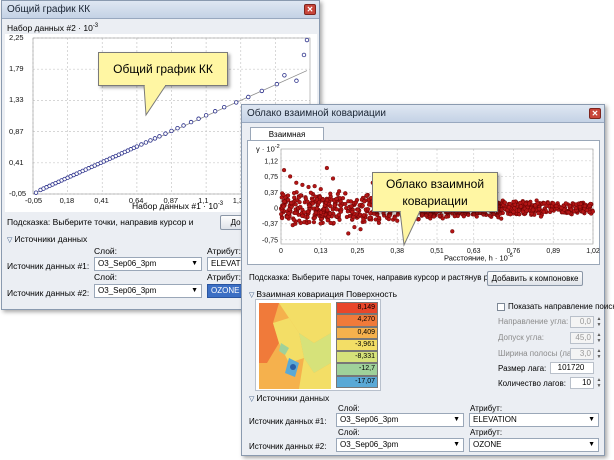 Image resolution: width=614 pixels, height=460 pixels. Describe the element at coordinates (357, 345) in the screenshot. I see `legend-entry: -3,961` at that location.